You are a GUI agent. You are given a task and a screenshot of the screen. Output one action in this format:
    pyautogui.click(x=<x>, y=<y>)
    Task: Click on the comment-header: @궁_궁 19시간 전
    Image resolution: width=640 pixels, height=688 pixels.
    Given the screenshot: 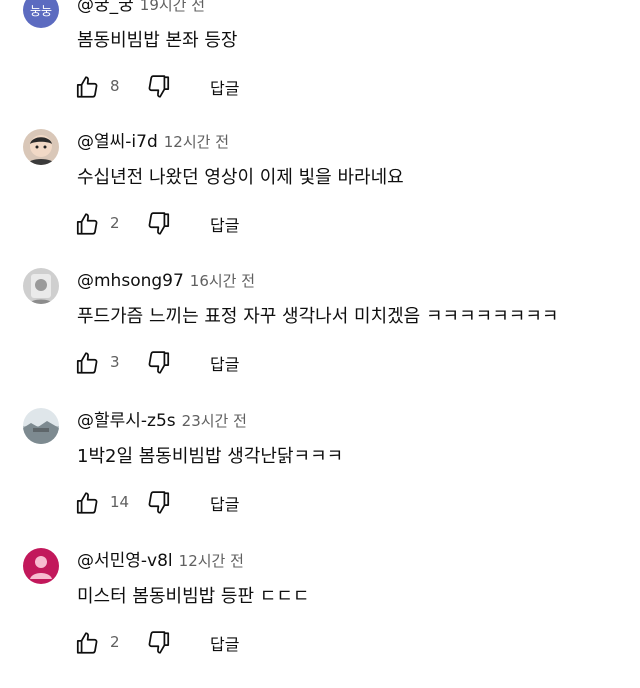 What is the action you would take?
    pyautogui.click(x=141, y=8)
    